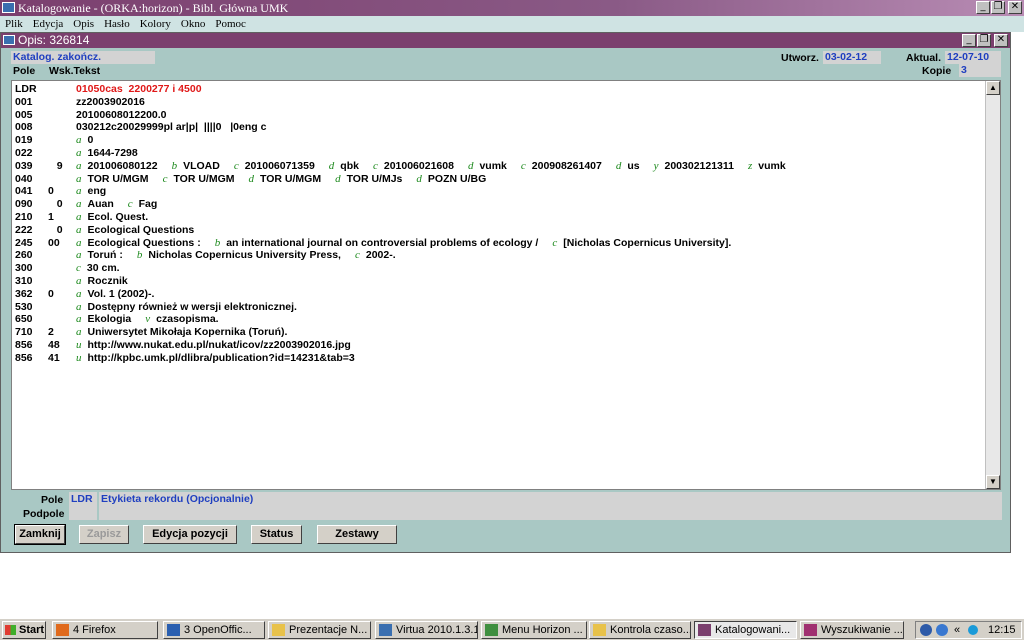 Image resolution: width=1024 pixels, height=640 pixels. Describe the element at coordinates (647, 242) in the screenshot. I see `subfield-value: [Nicholas Copernicus University].` at that location.